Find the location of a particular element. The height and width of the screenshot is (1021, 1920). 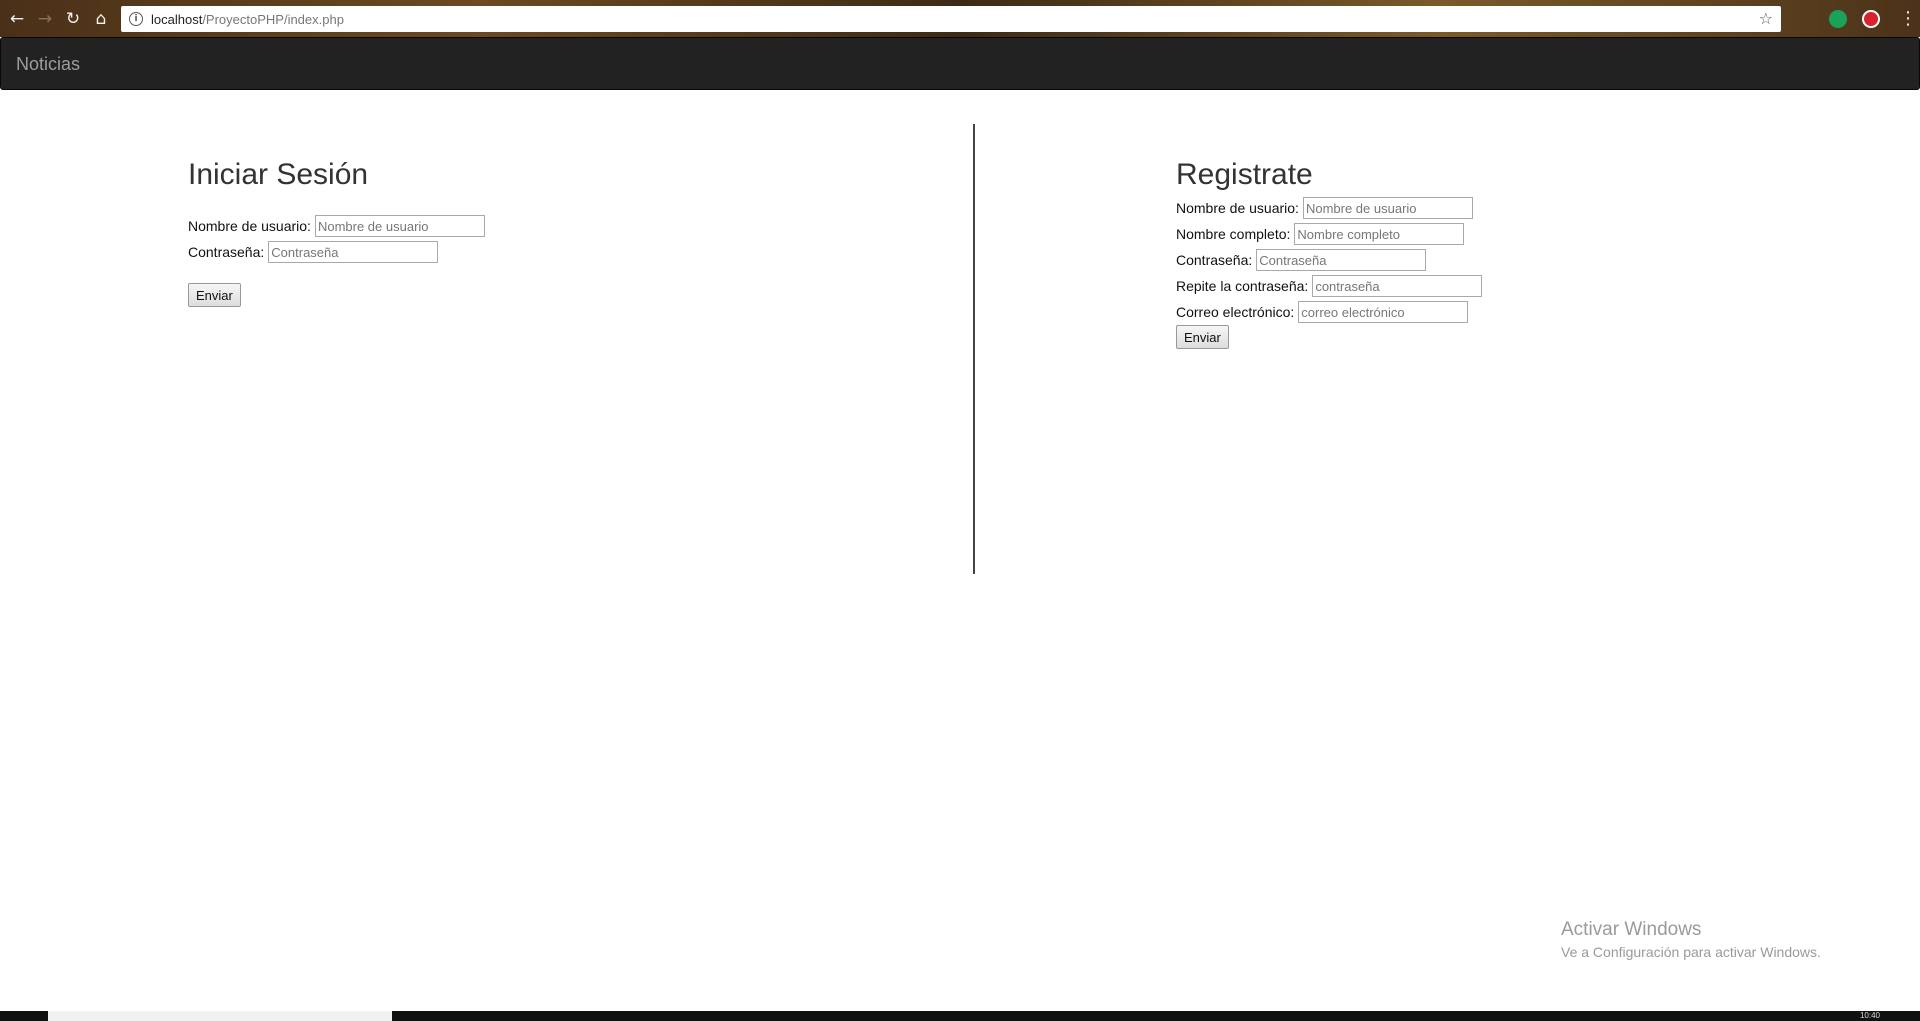

login-submit-button: Enviar is located at coordinates (214, 295).